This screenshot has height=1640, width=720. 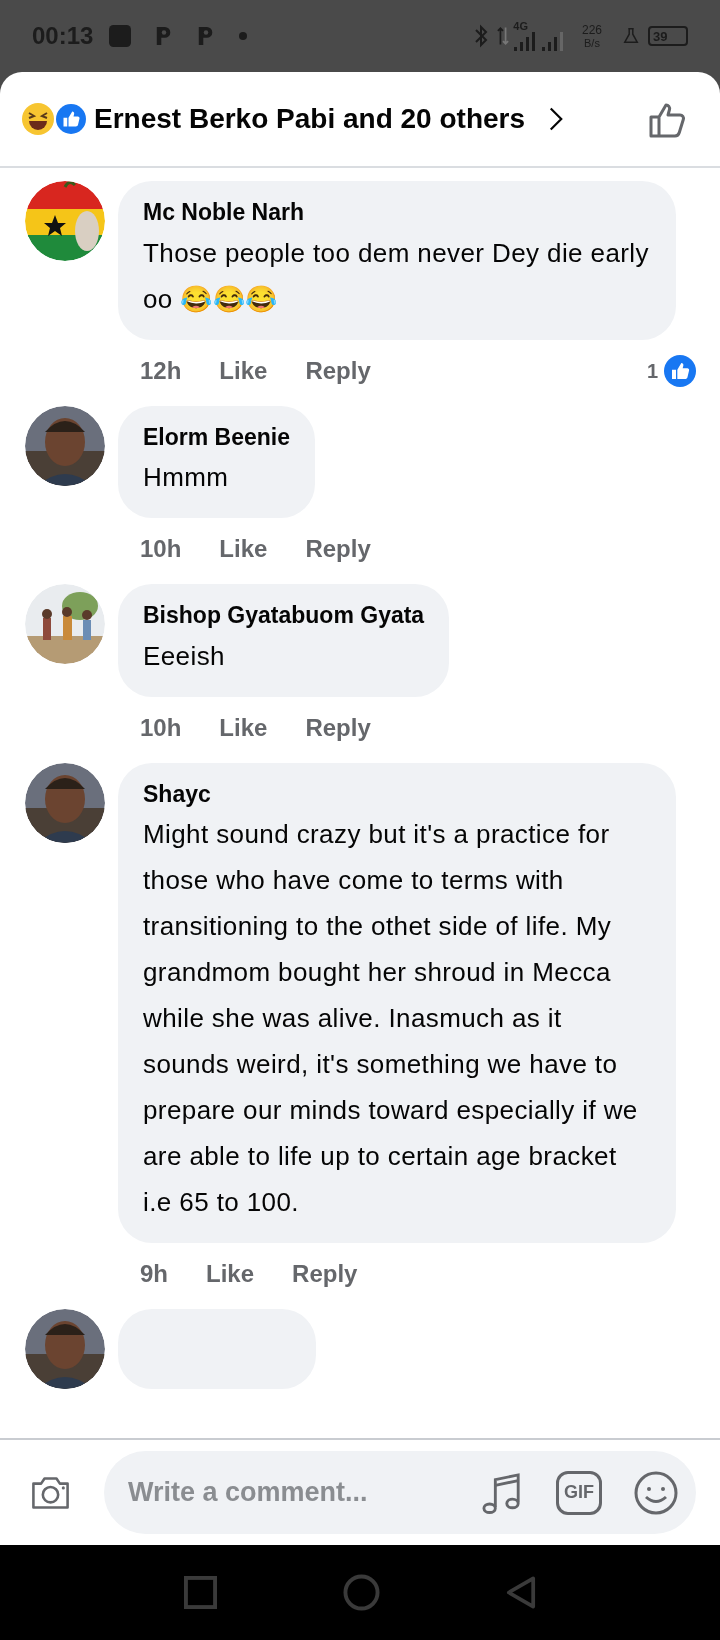 What do you see at coordinates (284, 615) in the screenshot?
I see `commenter-name: Bishop Gyatabuom Gyata` at bounding box center [284, 615].